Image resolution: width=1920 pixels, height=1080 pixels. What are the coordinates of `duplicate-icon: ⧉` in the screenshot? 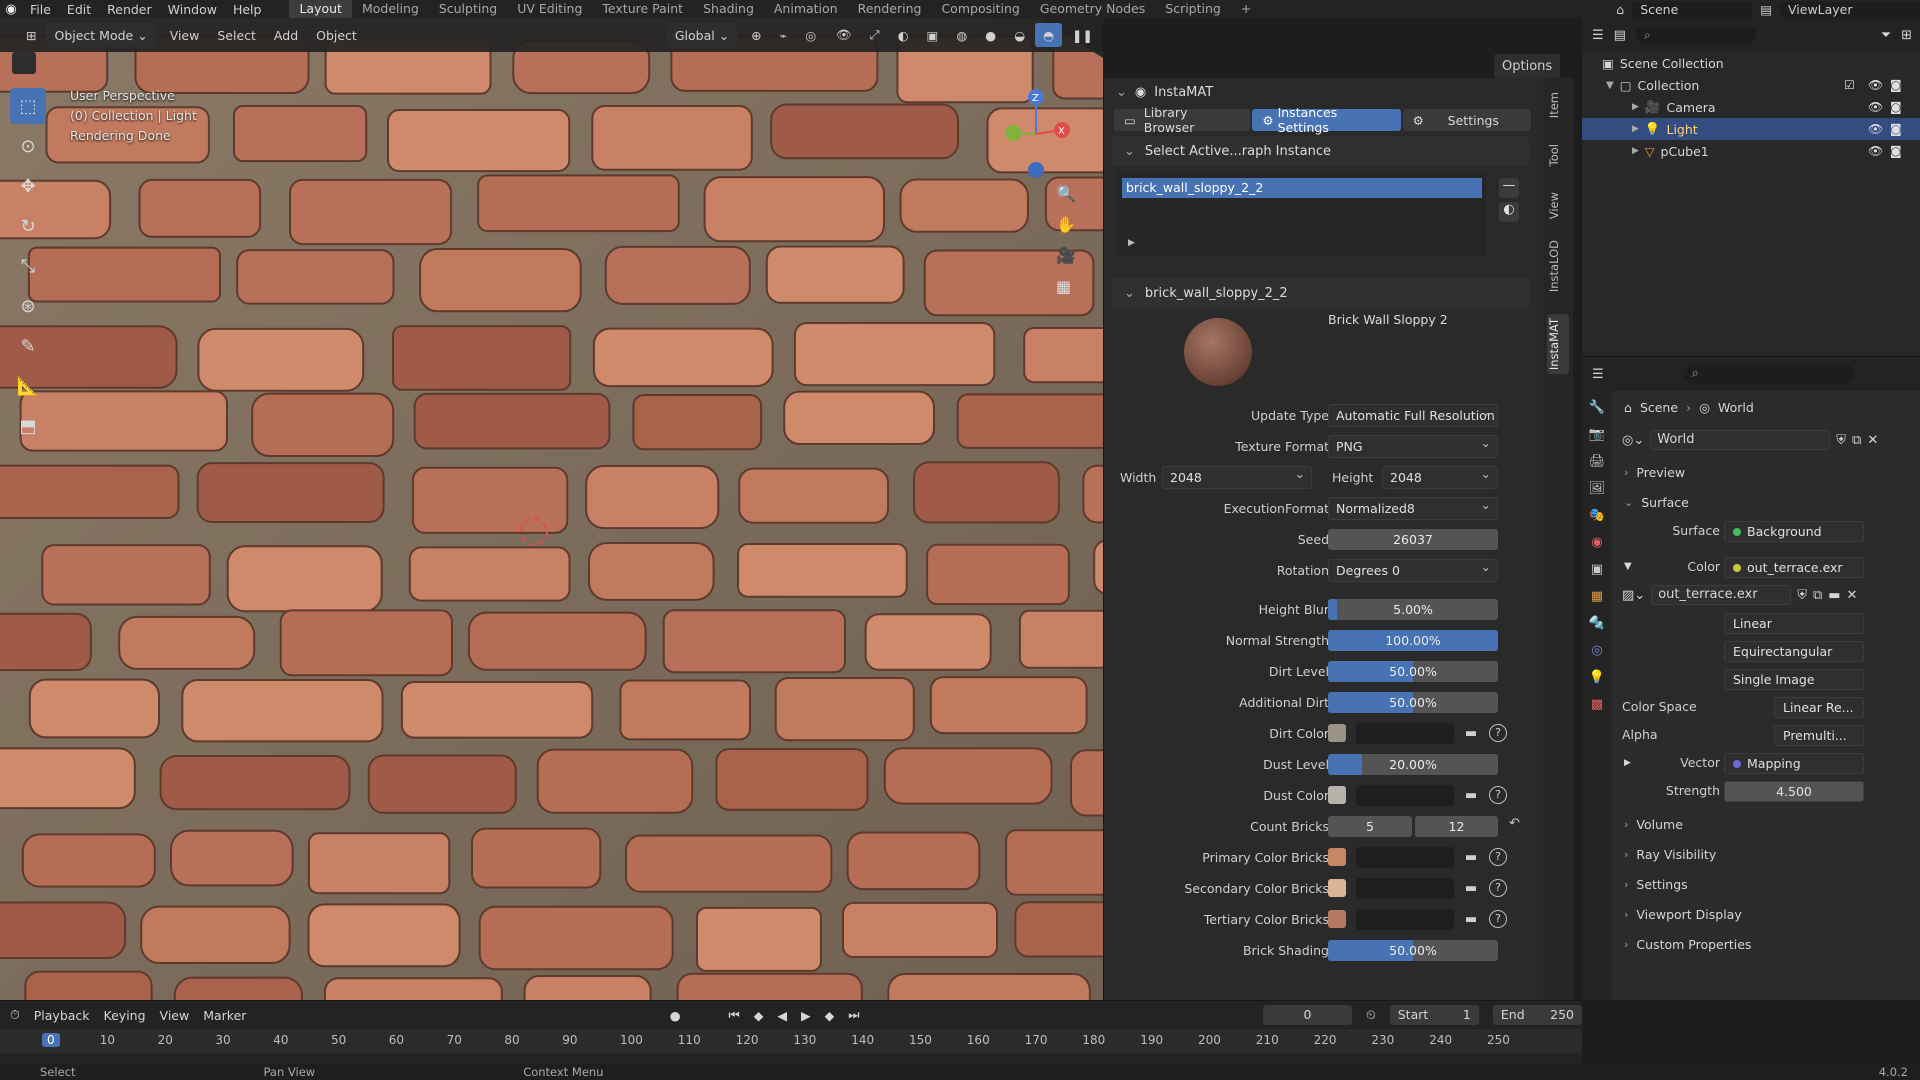 It's located at (1817, 595).